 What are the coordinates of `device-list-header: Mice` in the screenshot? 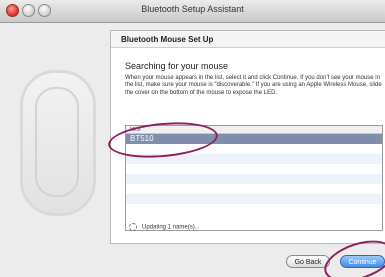 It's located at (254, 130).